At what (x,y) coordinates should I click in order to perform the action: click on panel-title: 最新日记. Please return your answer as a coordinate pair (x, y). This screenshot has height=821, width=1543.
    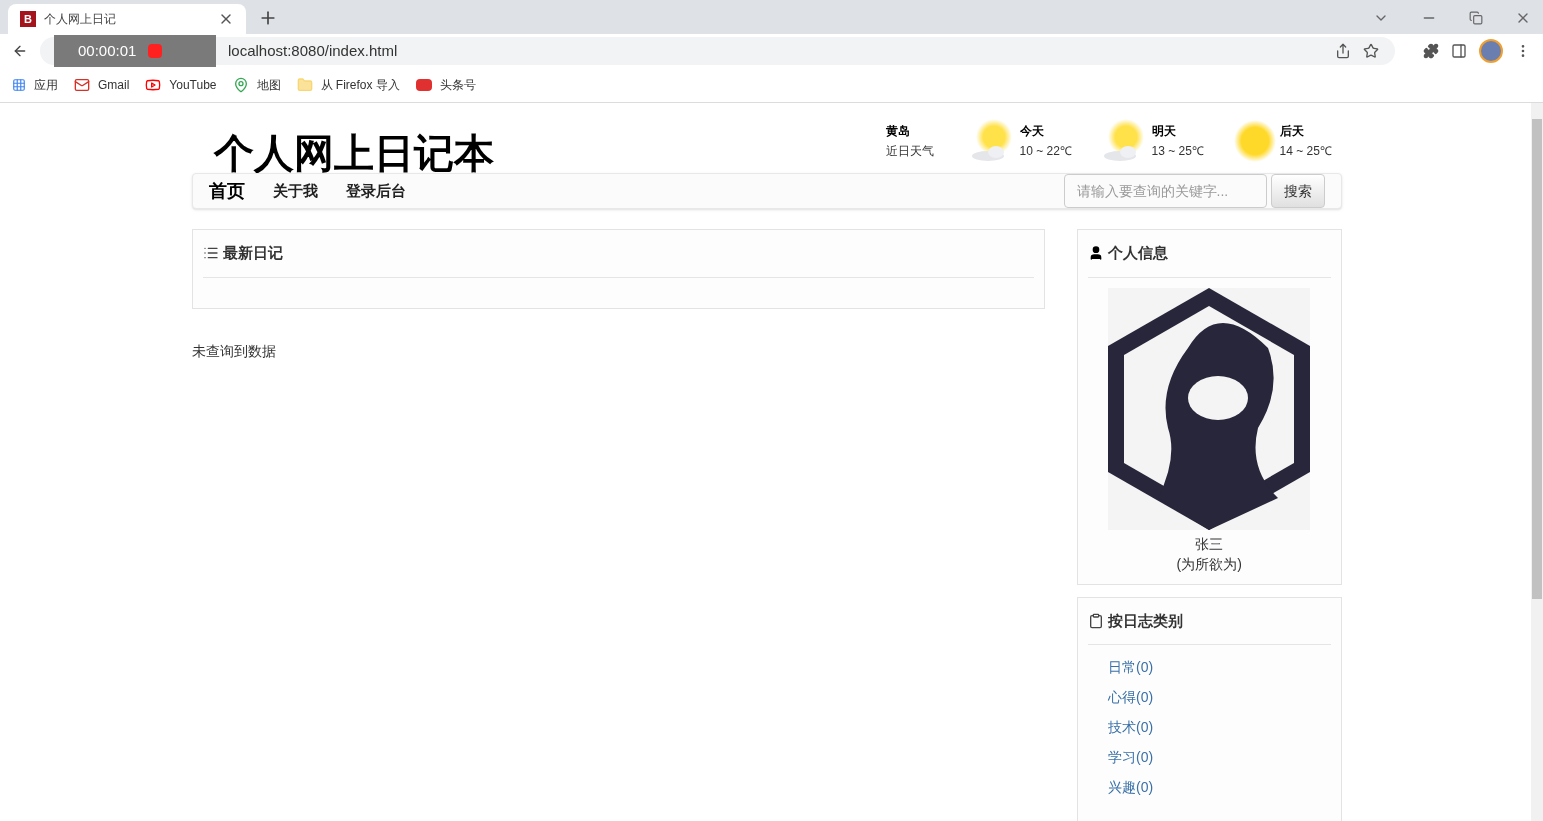
    Looking at the image, I should click on (252, 253).